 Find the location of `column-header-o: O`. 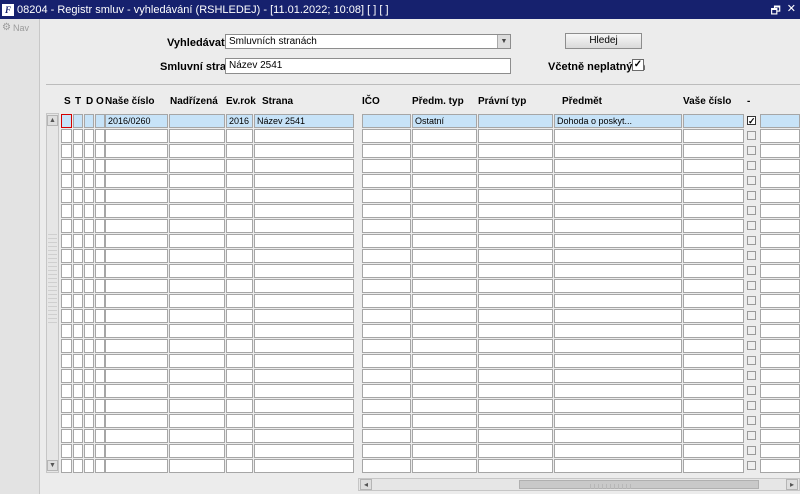

column-header-o: O is located at coordinates (100, 101).